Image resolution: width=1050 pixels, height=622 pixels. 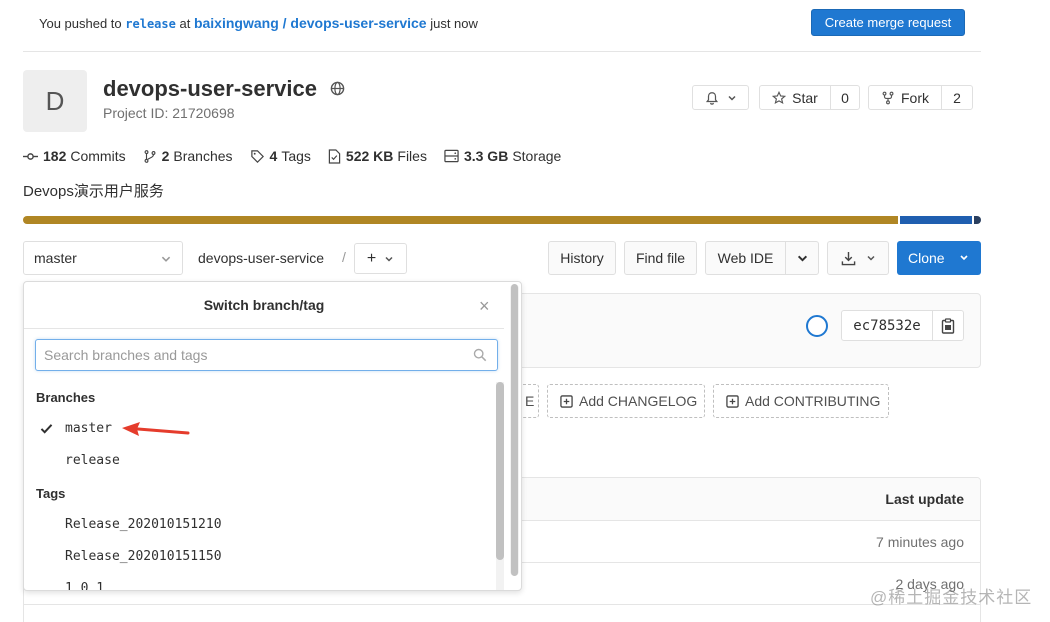 What do you see at coordinates (51, 493) in the screenshot?
I see `tags-section-header: Tags` at bounding box center [51, 493].